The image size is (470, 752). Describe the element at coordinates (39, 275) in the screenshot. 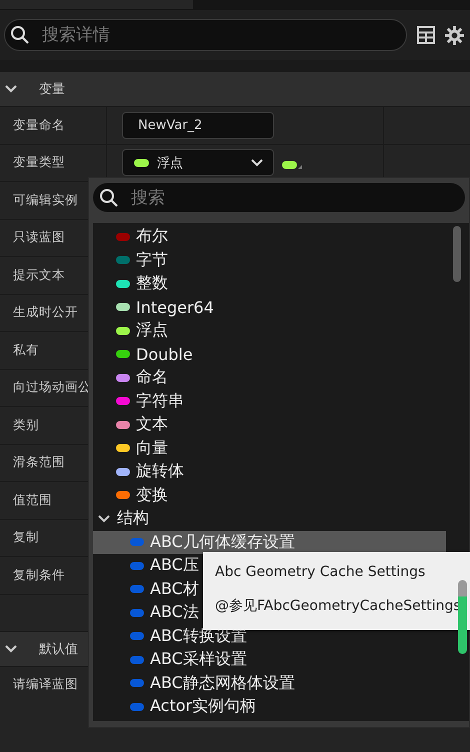

I see `property-label: 提示文本` at that location.